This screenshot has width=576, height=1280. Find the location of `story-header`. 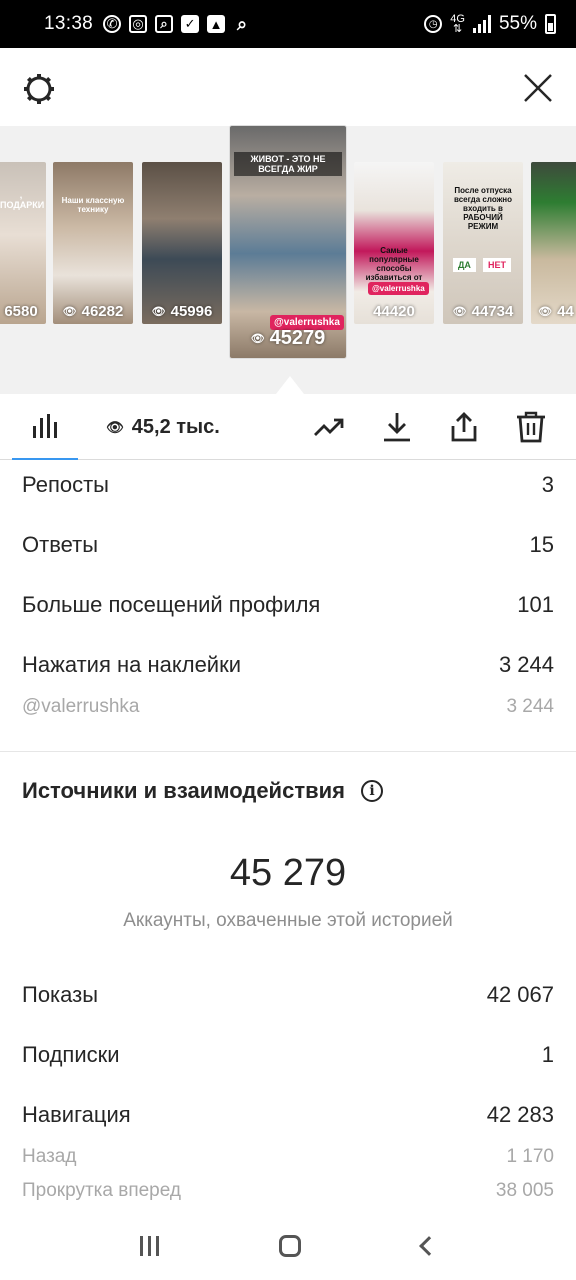

story-header is located at coordinates (288, 88).